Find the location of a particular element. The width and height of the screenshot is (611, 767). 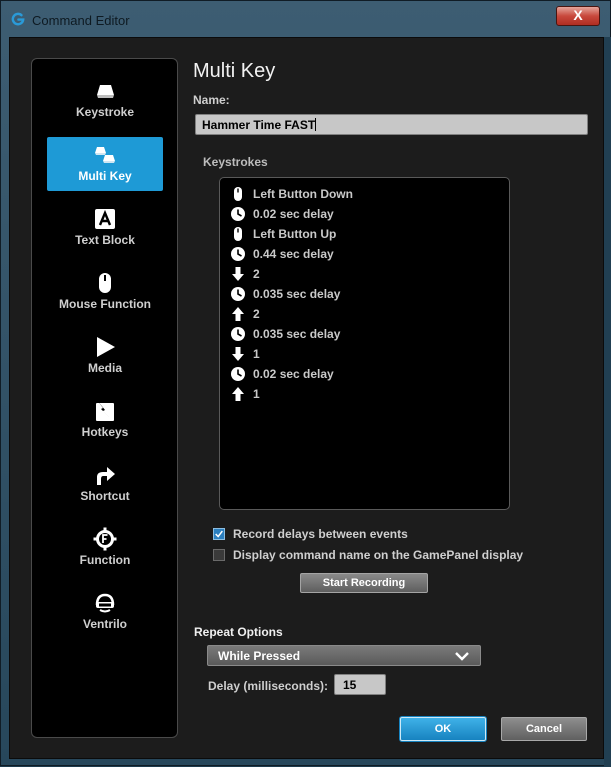

title-bar: Command Editor X is located at coordinates (305, 19).